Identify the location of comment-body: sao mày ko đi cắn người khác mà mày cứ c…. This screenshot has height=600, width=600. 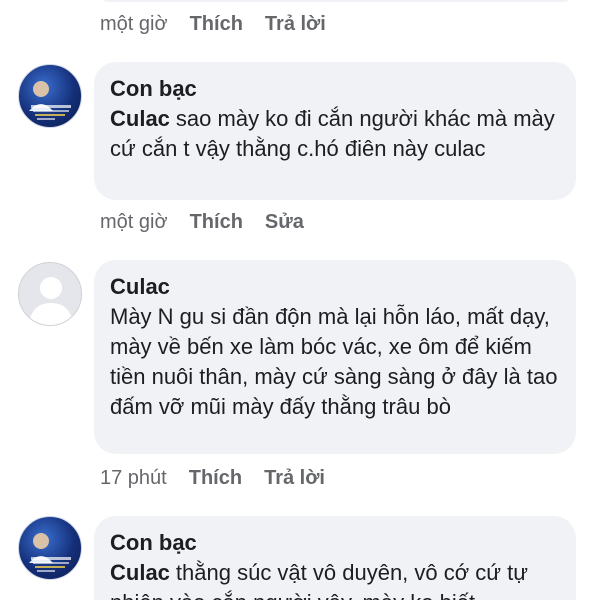
(332, 133).